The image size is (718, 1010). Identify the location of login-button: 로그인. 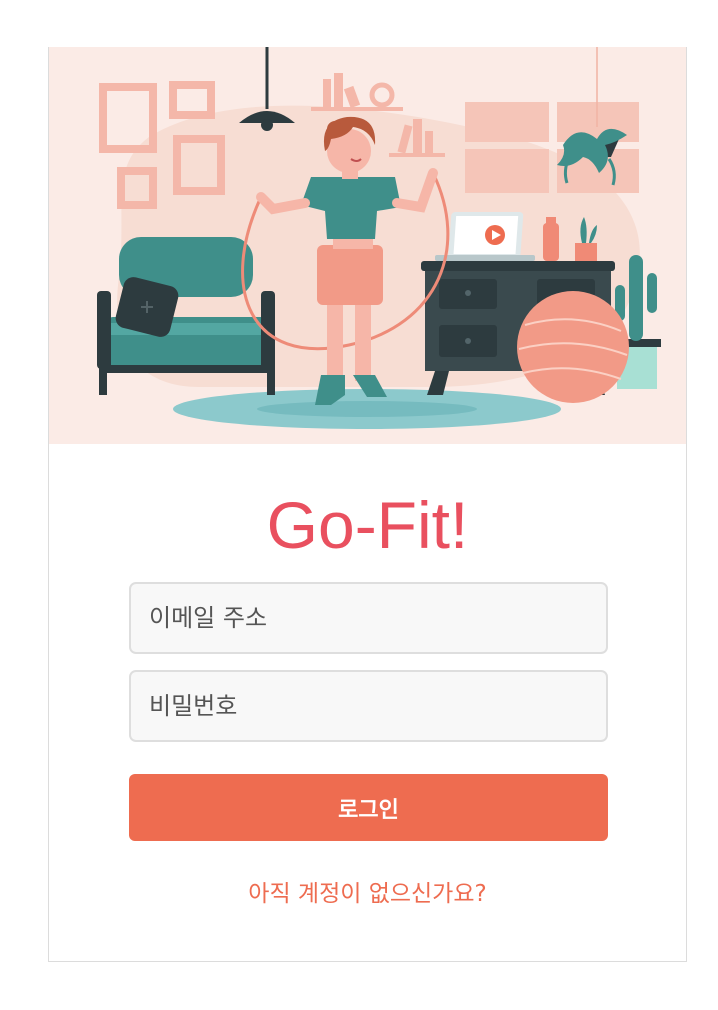
(368, 807).